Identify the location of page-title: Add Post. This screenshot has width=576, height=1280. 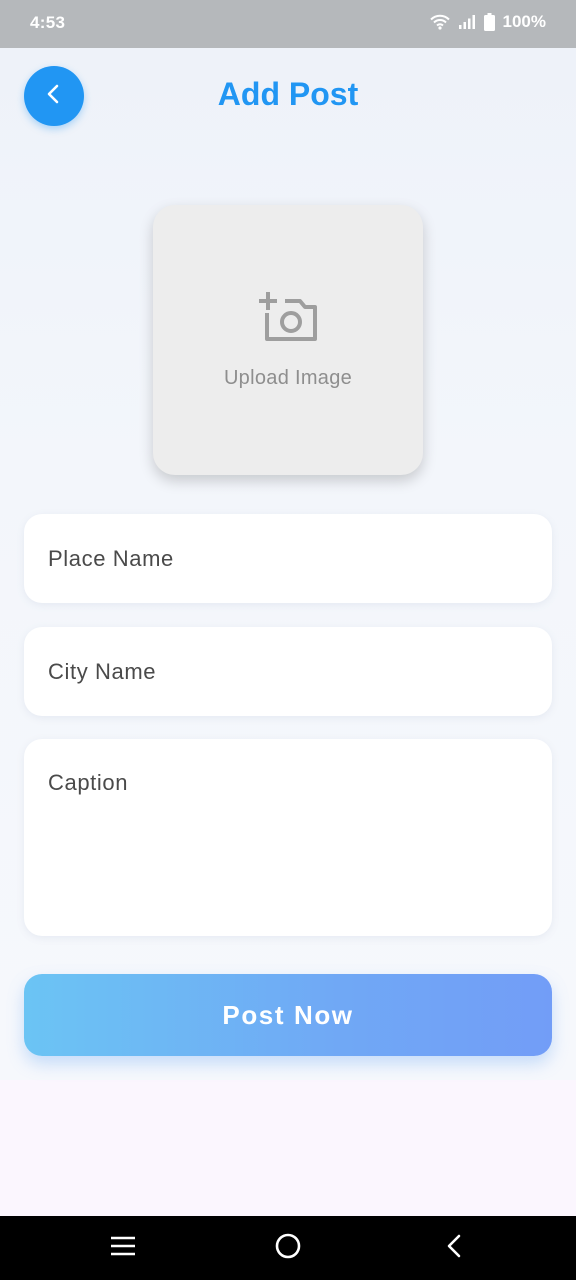
(288, 94).